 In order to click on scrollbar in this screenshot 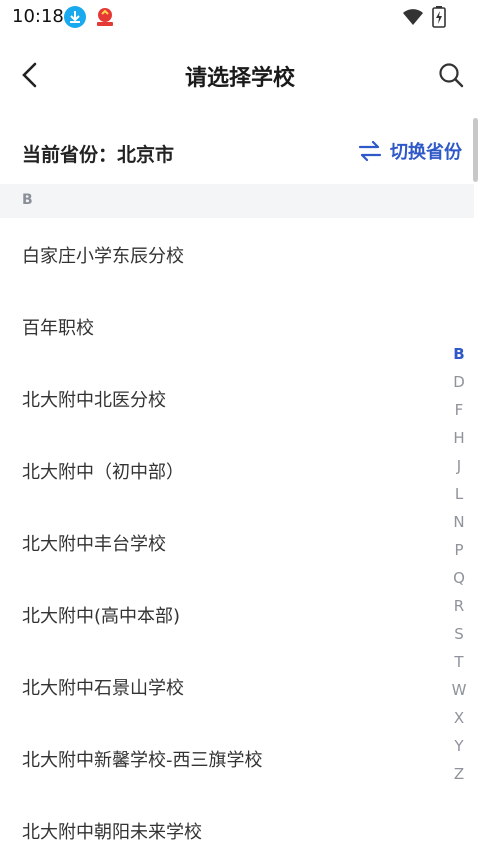, I will do `click(475, 150)`.